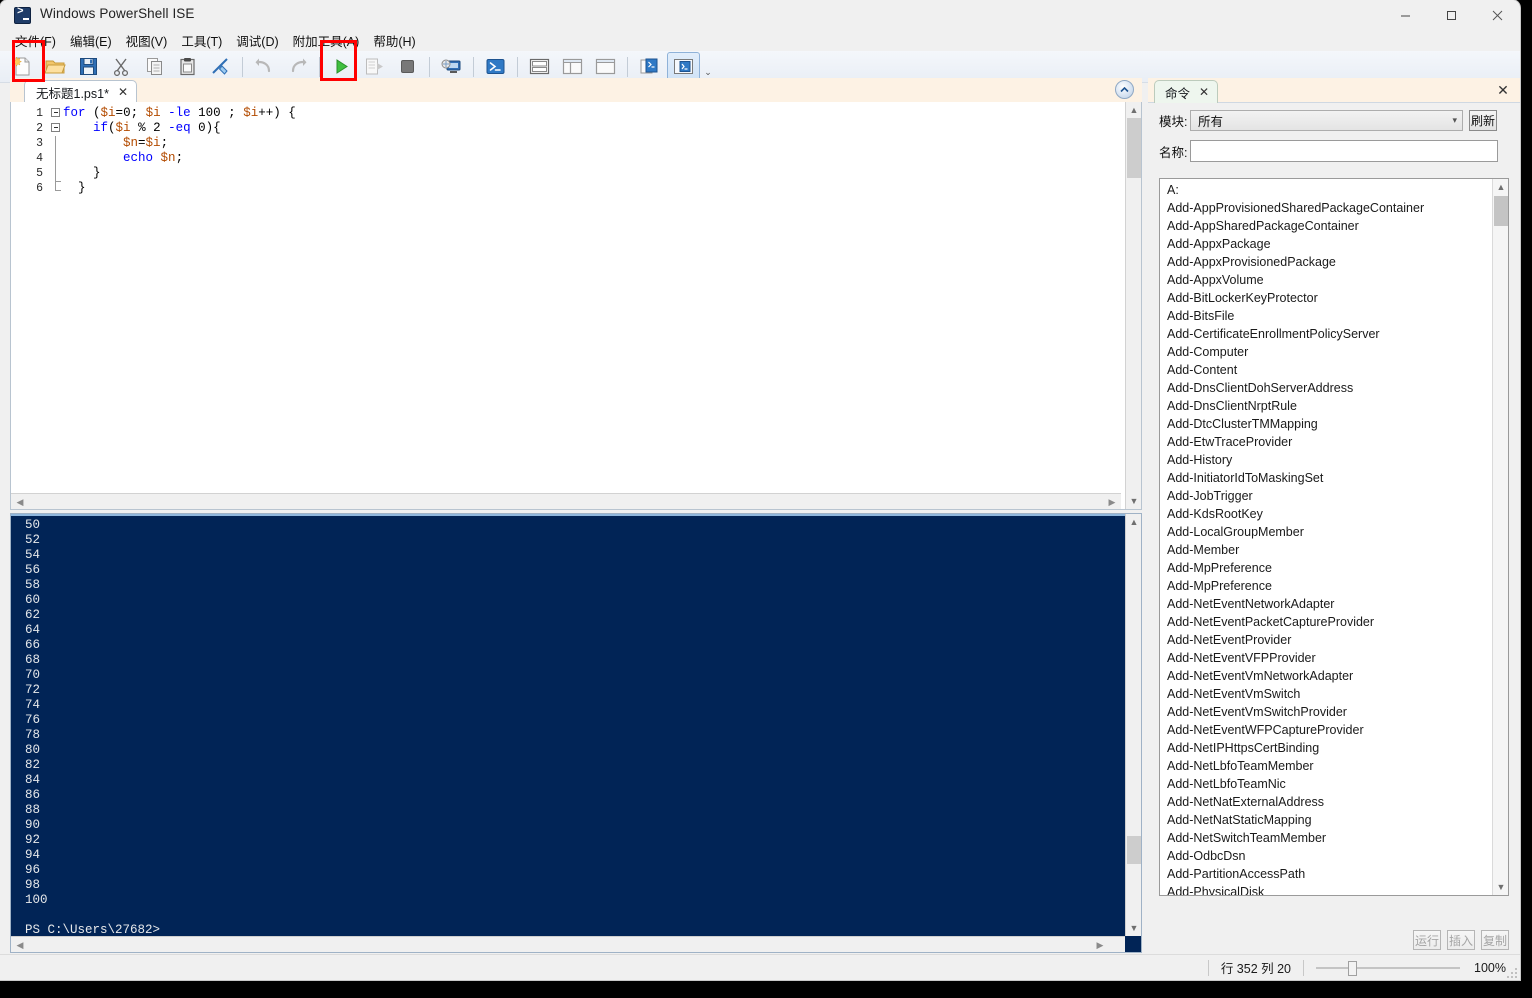 Image resolution: width=1532 pixels, height=998 pixels. What do you see at coordinates (1326, 820) in the screenshot?
I see `command-list-item: Add-NetNatStaticMapping` at bounding box center [1326, 820].